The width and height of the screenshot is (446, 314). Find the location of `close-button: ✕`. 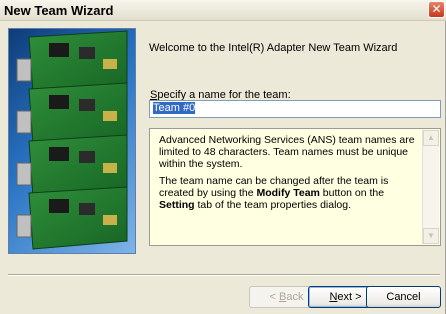

close-button: ✕ is located at coordinates (436, 9).